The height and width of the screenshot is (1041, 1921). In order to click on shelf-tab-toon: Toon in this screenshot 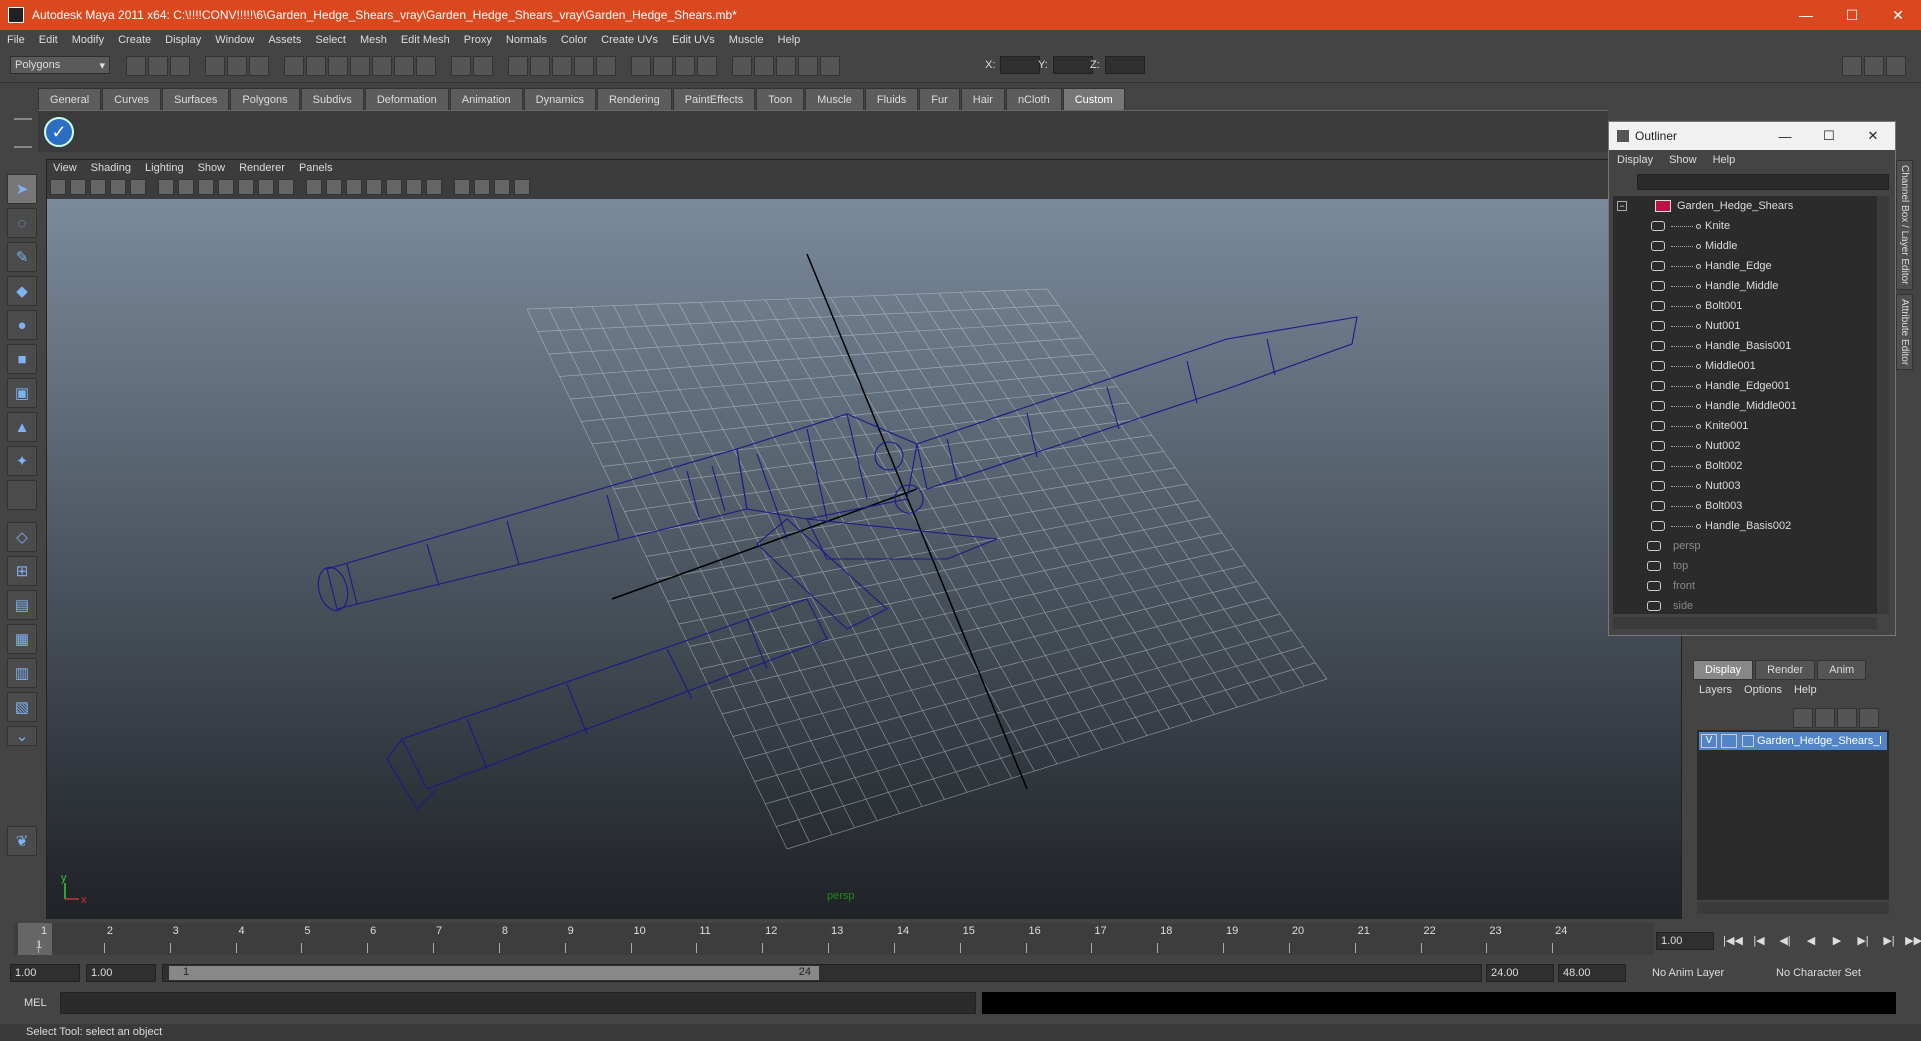, I will do `click(780, 99)`.